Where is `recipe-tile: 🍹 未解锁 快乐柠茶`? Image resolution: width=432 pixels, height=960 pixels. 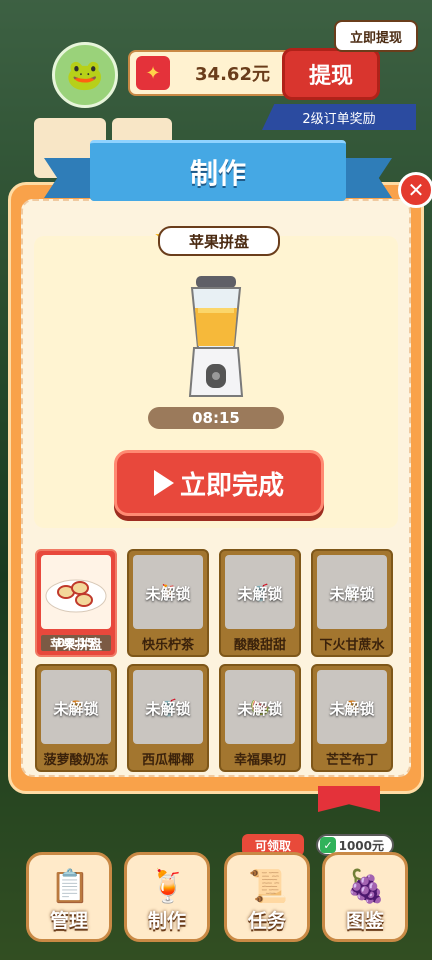
recipe-tile: 🍹 未解锁 快乐柠茶 is located at coordinates (168, 603).